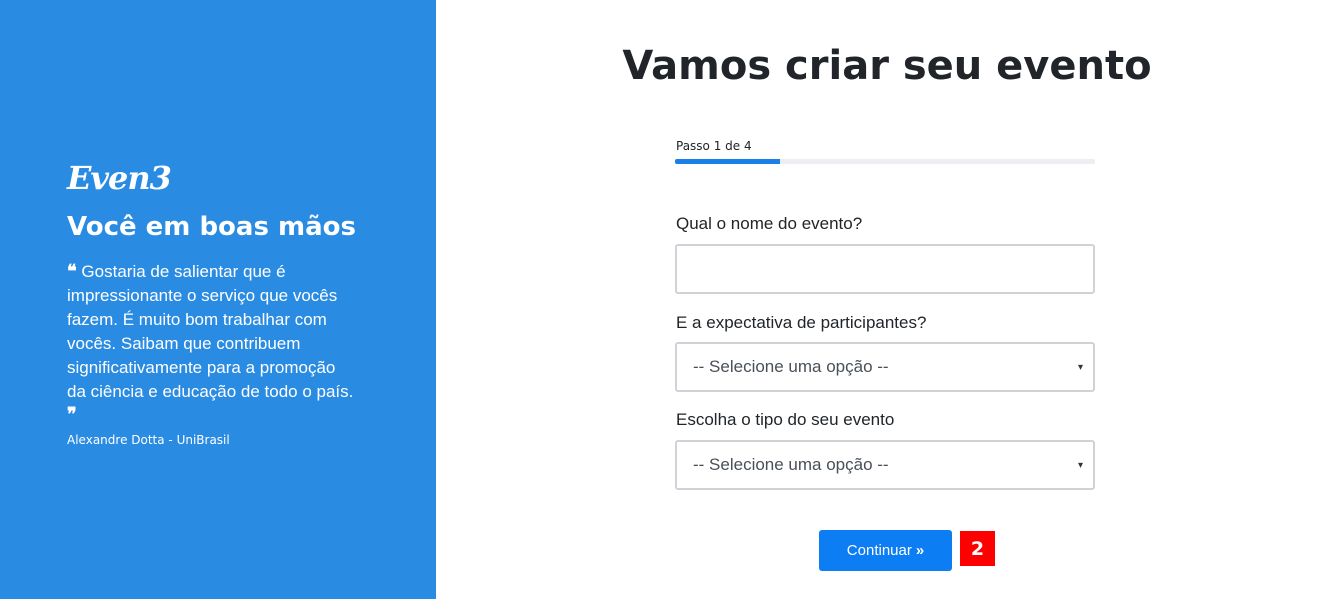 The width and height of the screenshot is (1338, 599). Describe the element at coordinates (727, 161) in the screenshot. I see `progress-fill` at that location.